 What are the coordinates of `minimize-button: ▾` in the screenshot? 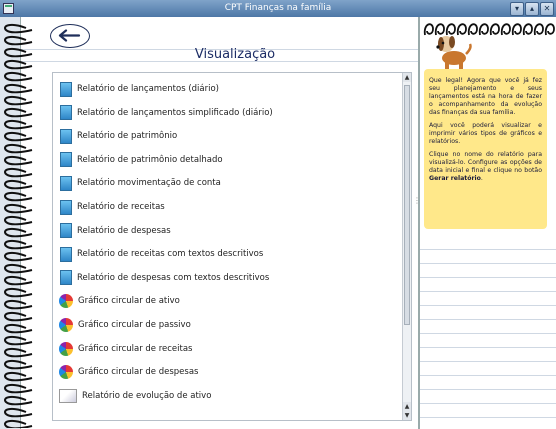 It's located at (517, 9).